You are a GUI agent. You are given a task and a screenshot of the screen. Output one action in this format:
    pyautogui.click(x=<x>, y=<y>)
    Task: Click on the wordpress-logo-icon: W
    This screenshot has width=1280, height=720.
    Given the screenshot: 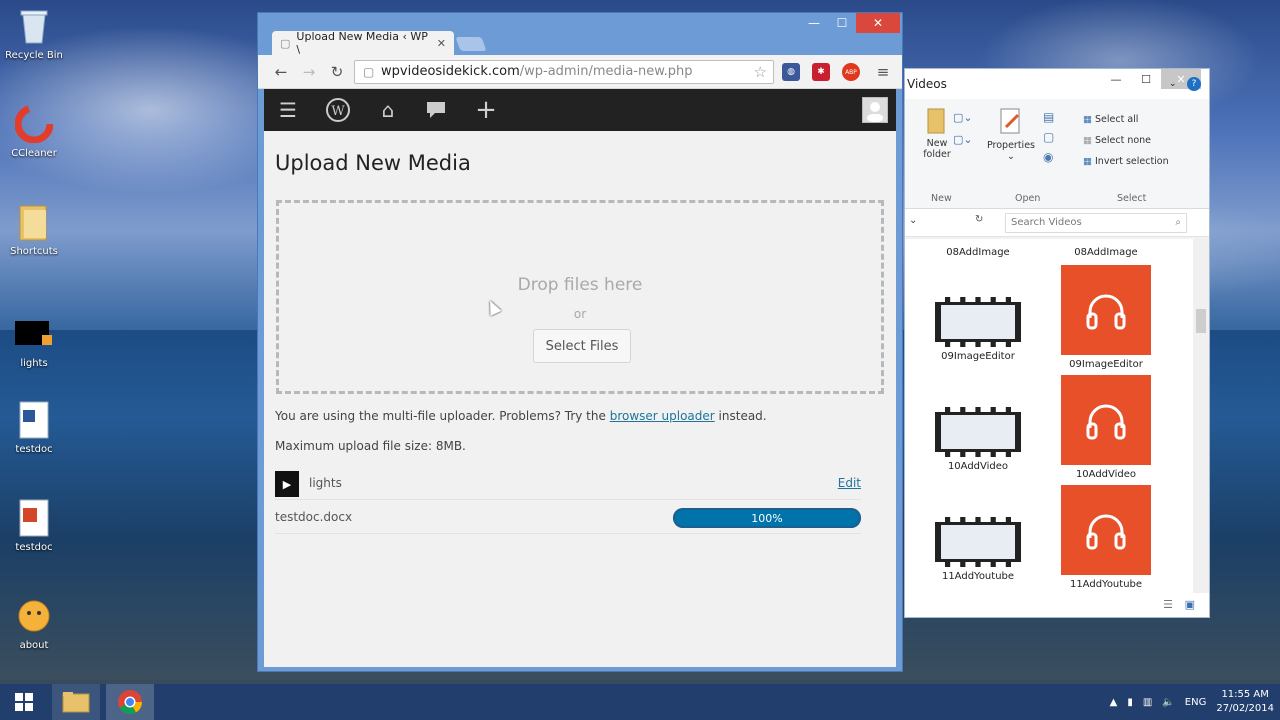 What is the action you would take?
    pyautogui.click(x=338, y=110)
    